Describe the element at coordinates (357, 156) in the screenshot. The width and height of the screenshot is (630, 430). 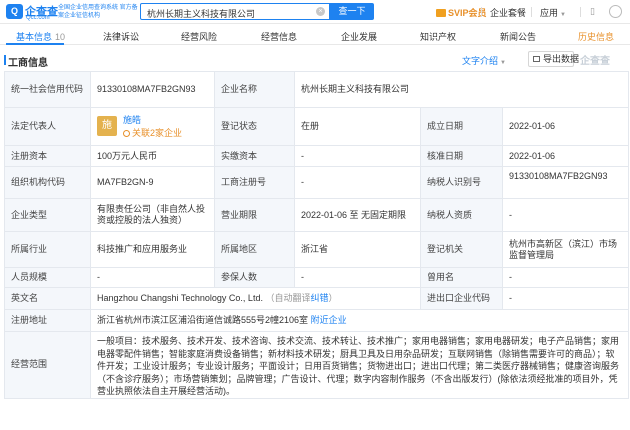
I see `paid-capital-value: -` at that location.